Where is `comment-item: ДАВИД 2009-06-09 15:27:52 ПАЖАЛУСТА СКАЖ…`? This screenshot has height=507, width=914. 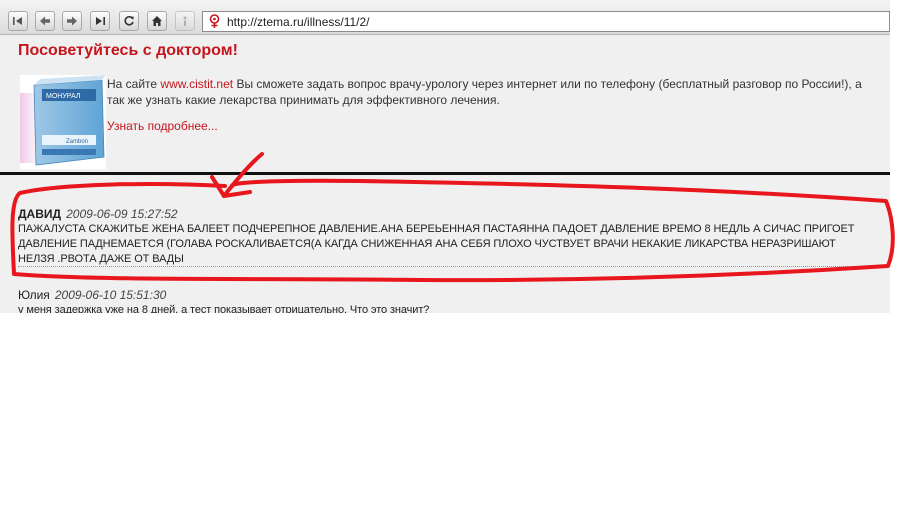
comment-item: ДАВИД 2009-06-09 15:27:52 ПАЖАЛУСТА СКАЖ… is located at coordinates (443, 237).